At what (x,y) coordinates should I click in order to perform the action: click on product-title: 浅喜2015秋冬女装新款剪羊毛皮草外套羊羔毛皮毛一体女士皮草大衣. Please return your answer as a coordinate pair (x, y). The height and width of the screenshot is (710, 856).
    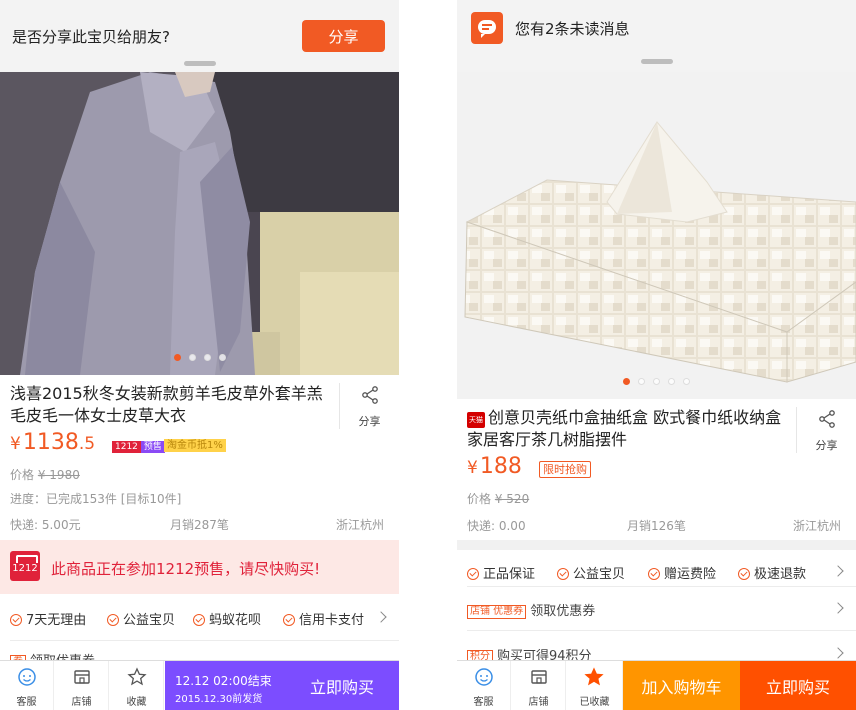
    Looking at the image, I should click on (166, 404).